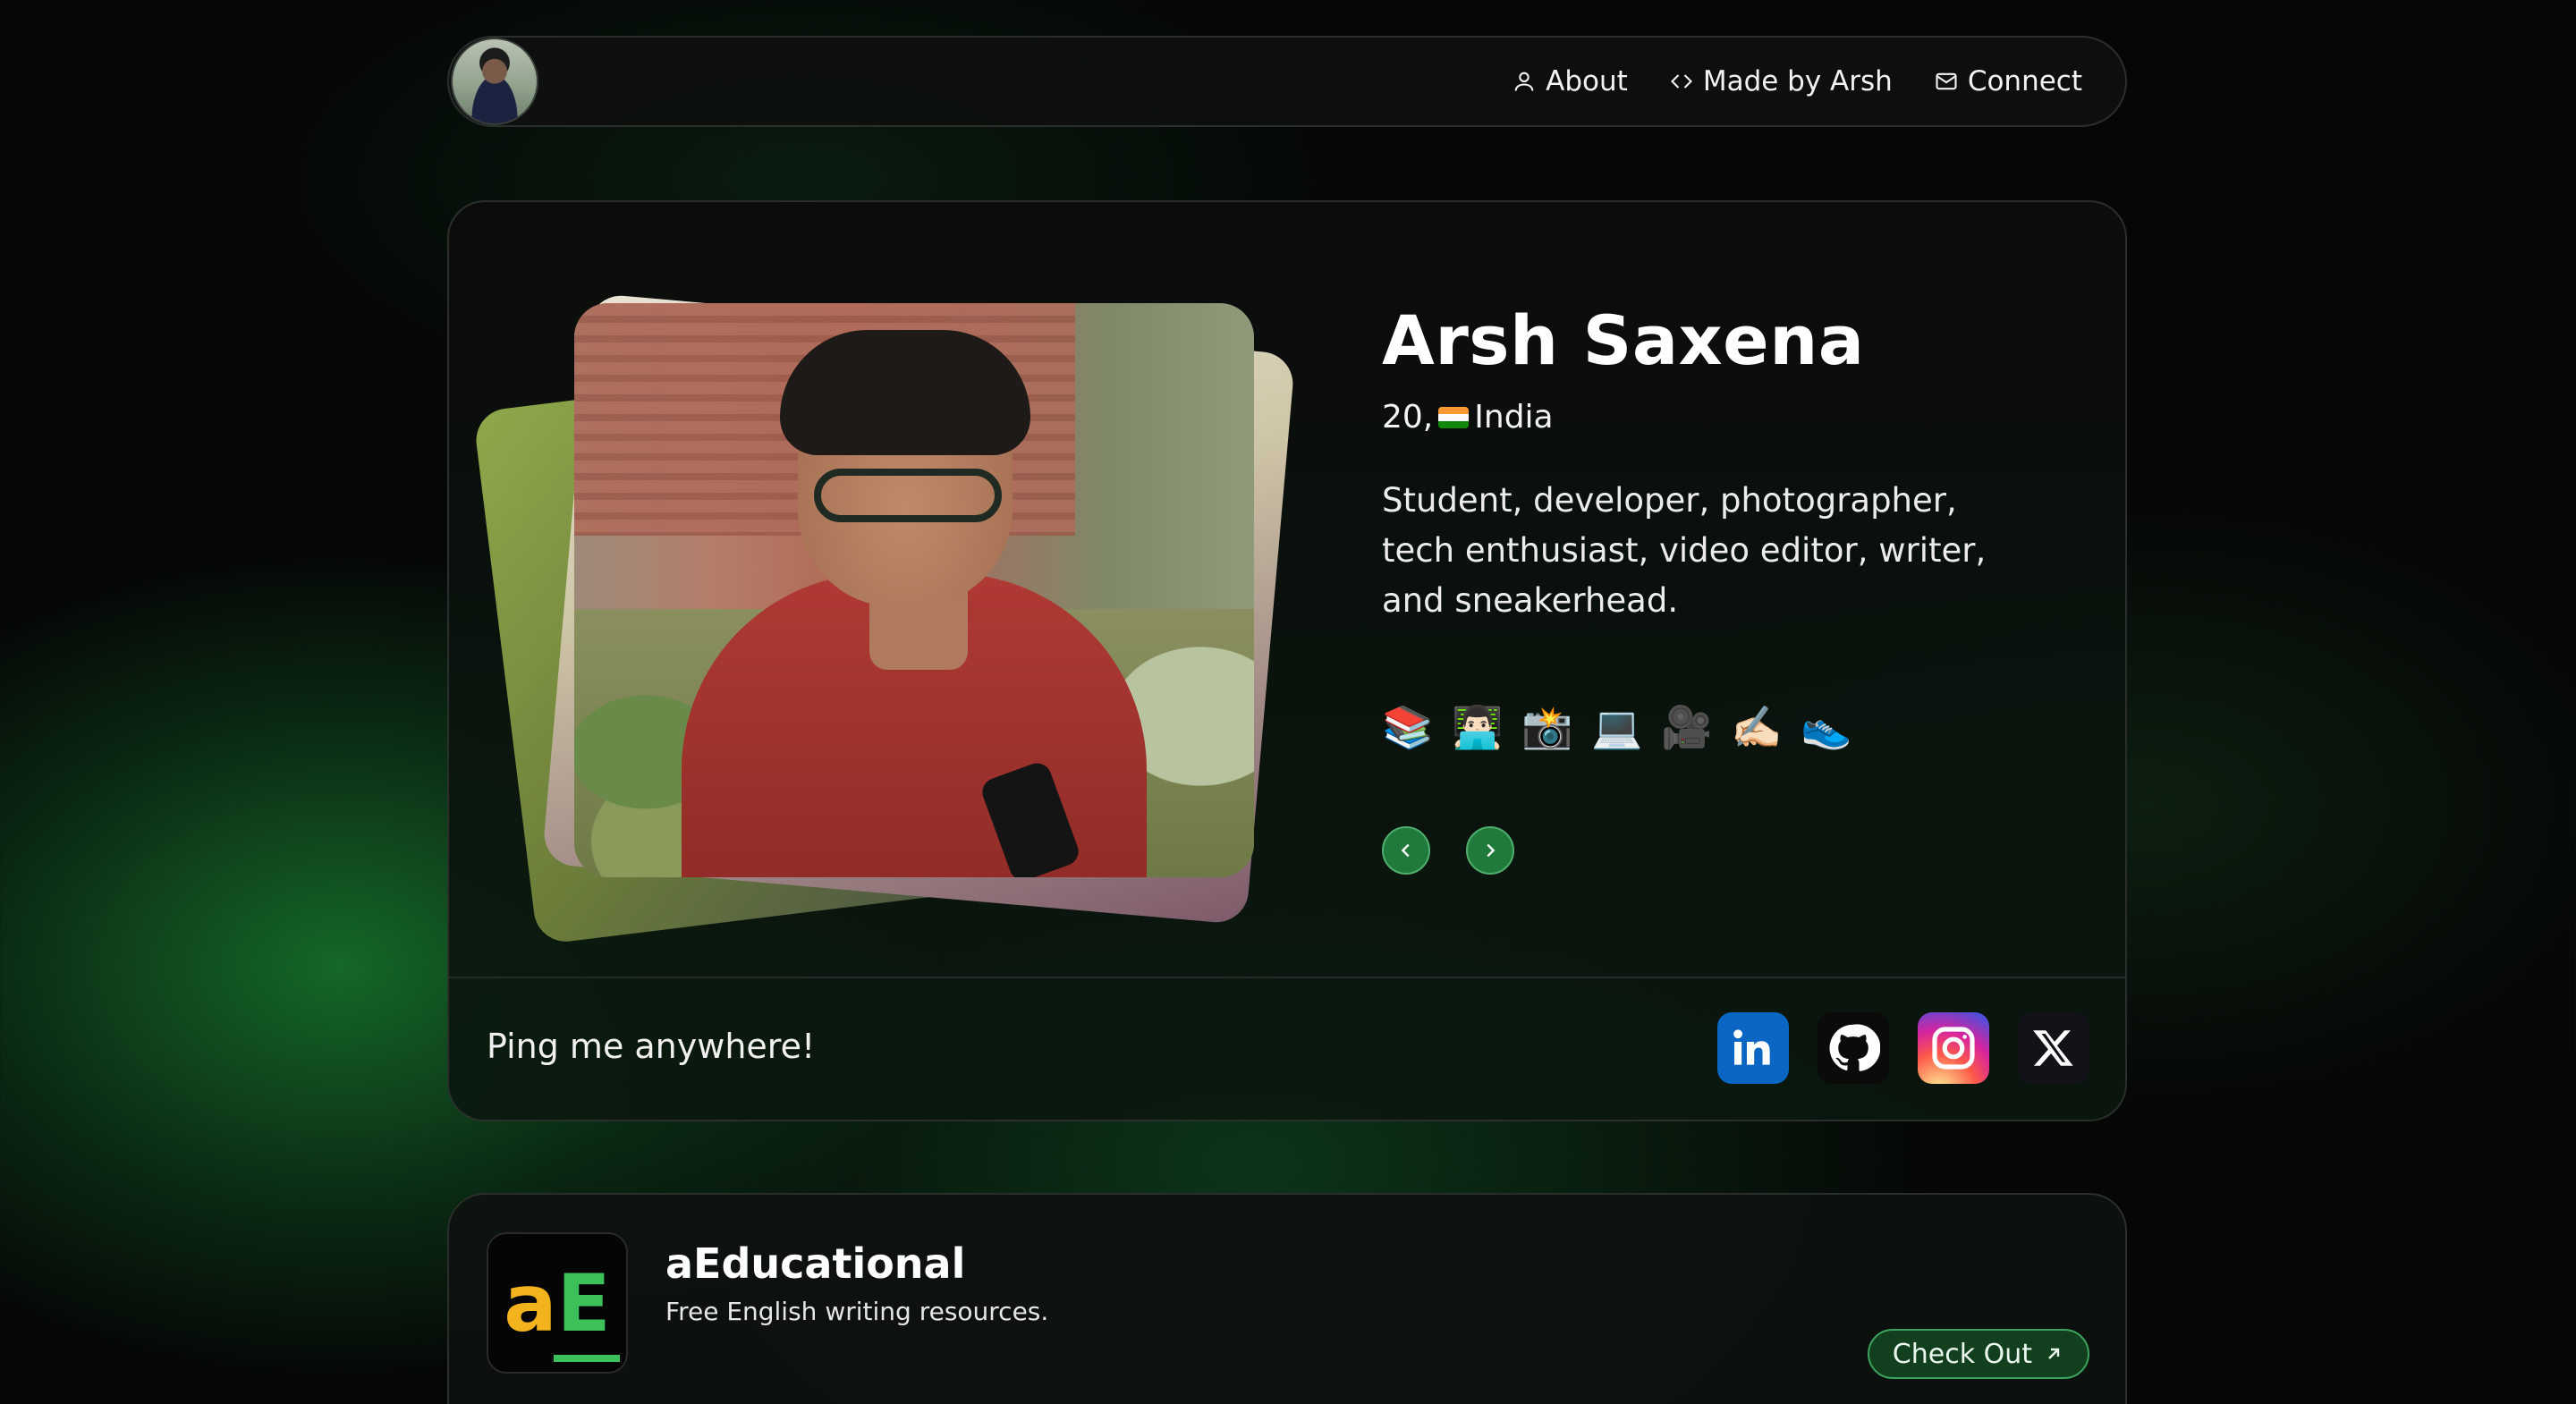  I want to click on top-nav: About Made by Arsh Connect, so click(1287, 82).